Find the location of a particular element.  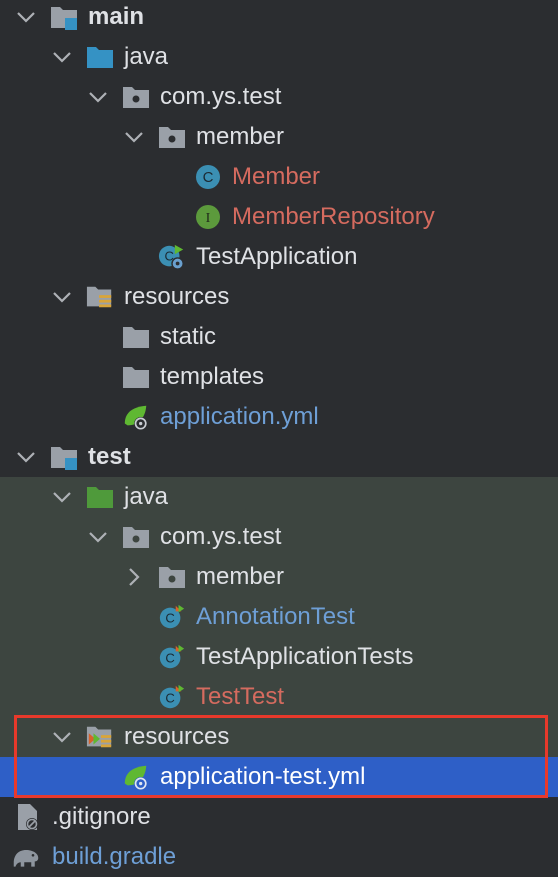

tree-node-templates: templates is located at coordinates (279, 377).